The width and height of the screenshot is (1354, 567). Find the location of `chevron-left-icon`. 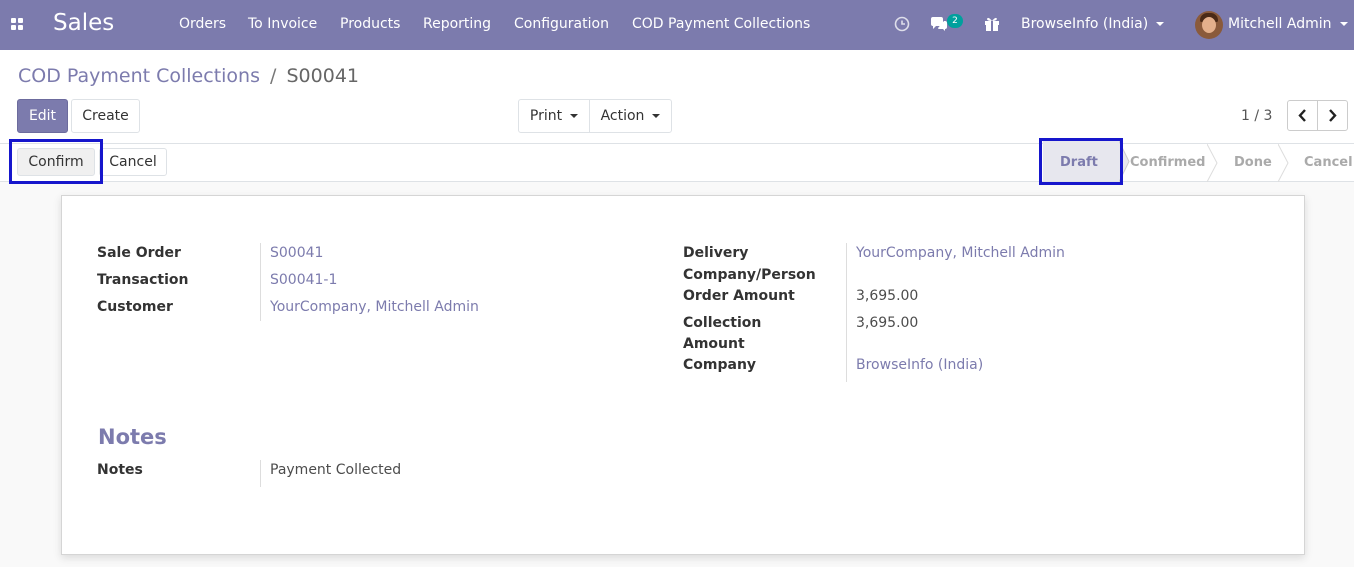

chevron-left-icon is located at coordinates (1302, 115).